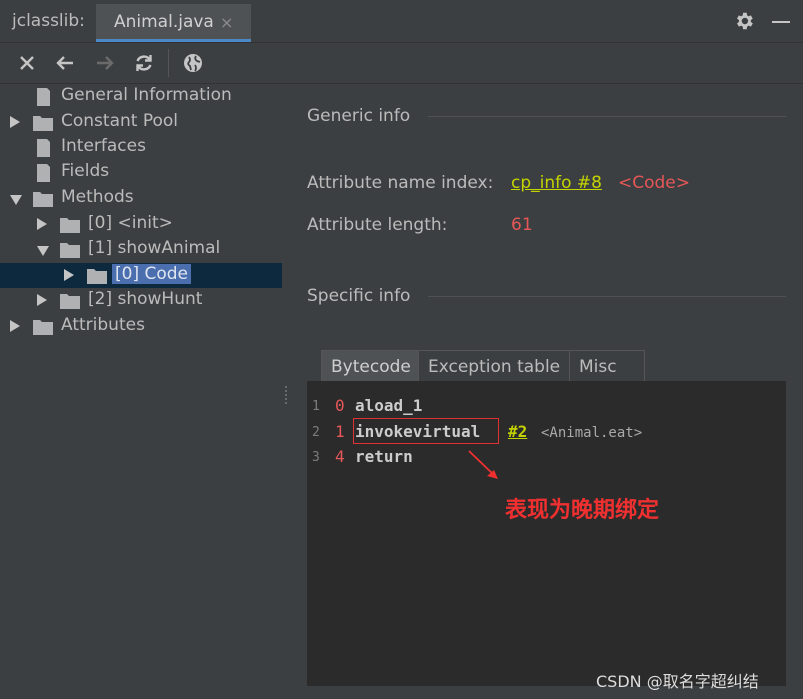  What do you see at coordinates (141, 198) in the screenshot?
I see `tree-item: Methods` at bounding box center [141, 198].